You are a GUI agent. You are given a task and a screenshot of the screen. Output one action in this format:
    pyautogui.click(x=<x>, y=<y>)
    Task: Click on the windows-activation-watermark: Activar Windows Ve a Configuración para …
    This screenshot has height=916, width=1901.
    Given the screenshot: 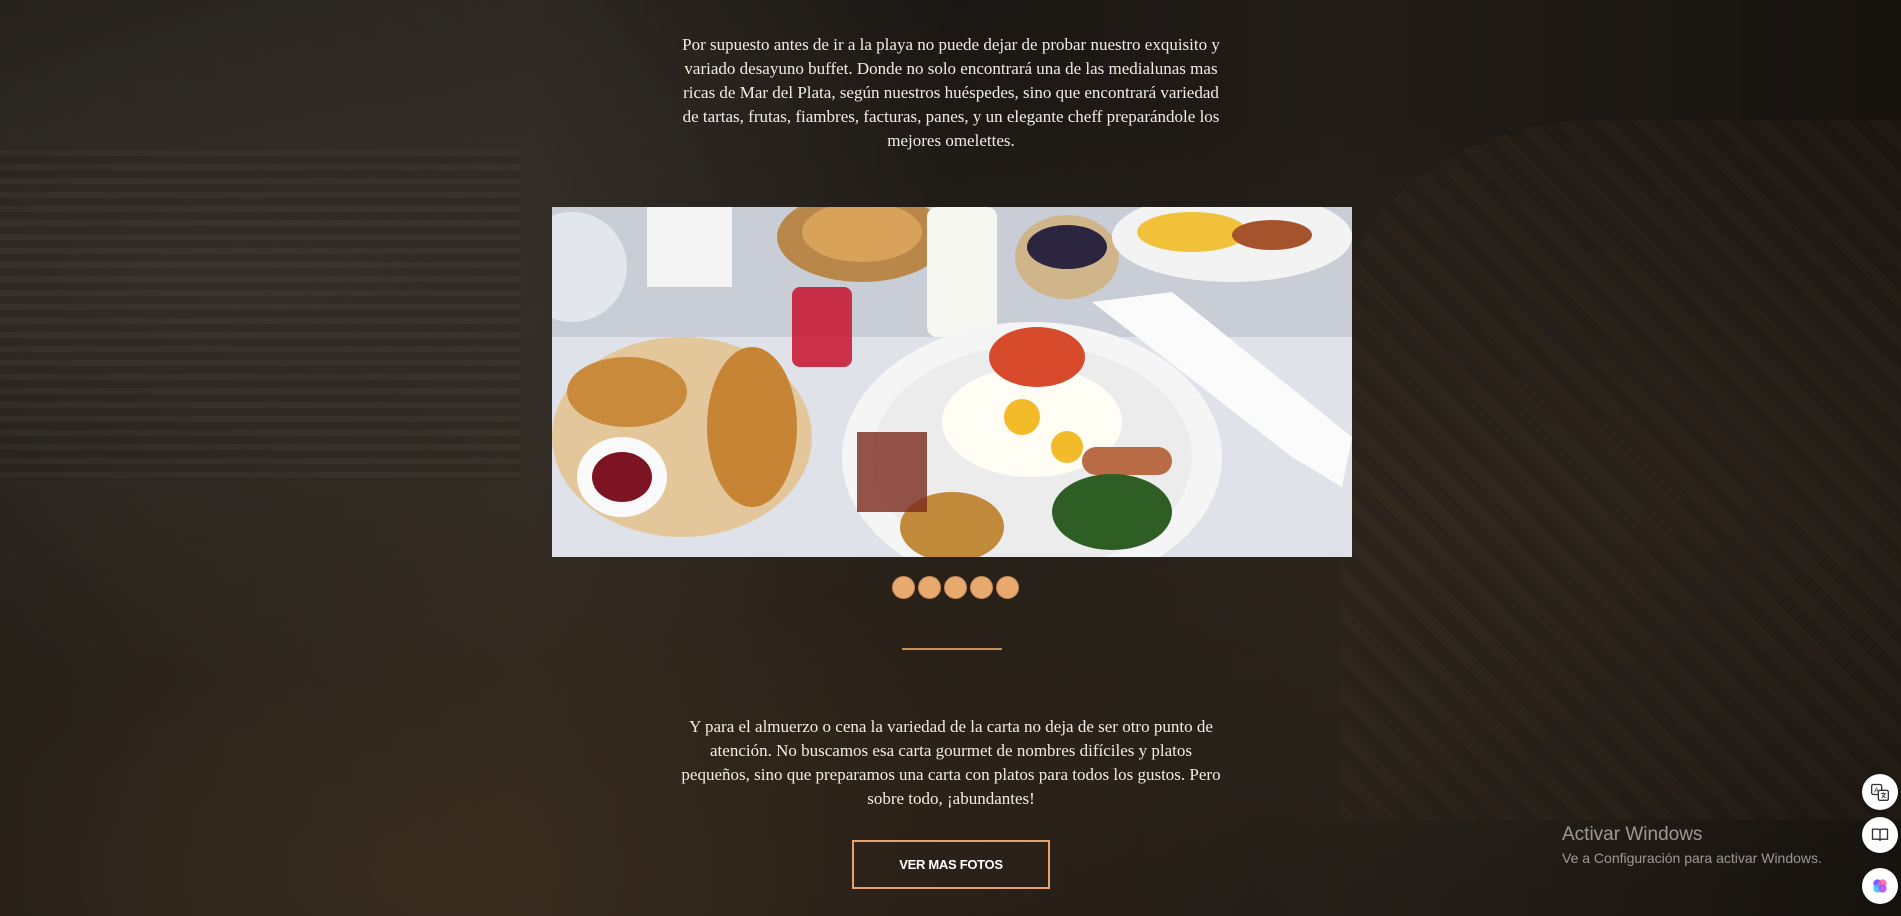 What is the action you would take?
    pyautogui.click(x=1692, y=845)
    